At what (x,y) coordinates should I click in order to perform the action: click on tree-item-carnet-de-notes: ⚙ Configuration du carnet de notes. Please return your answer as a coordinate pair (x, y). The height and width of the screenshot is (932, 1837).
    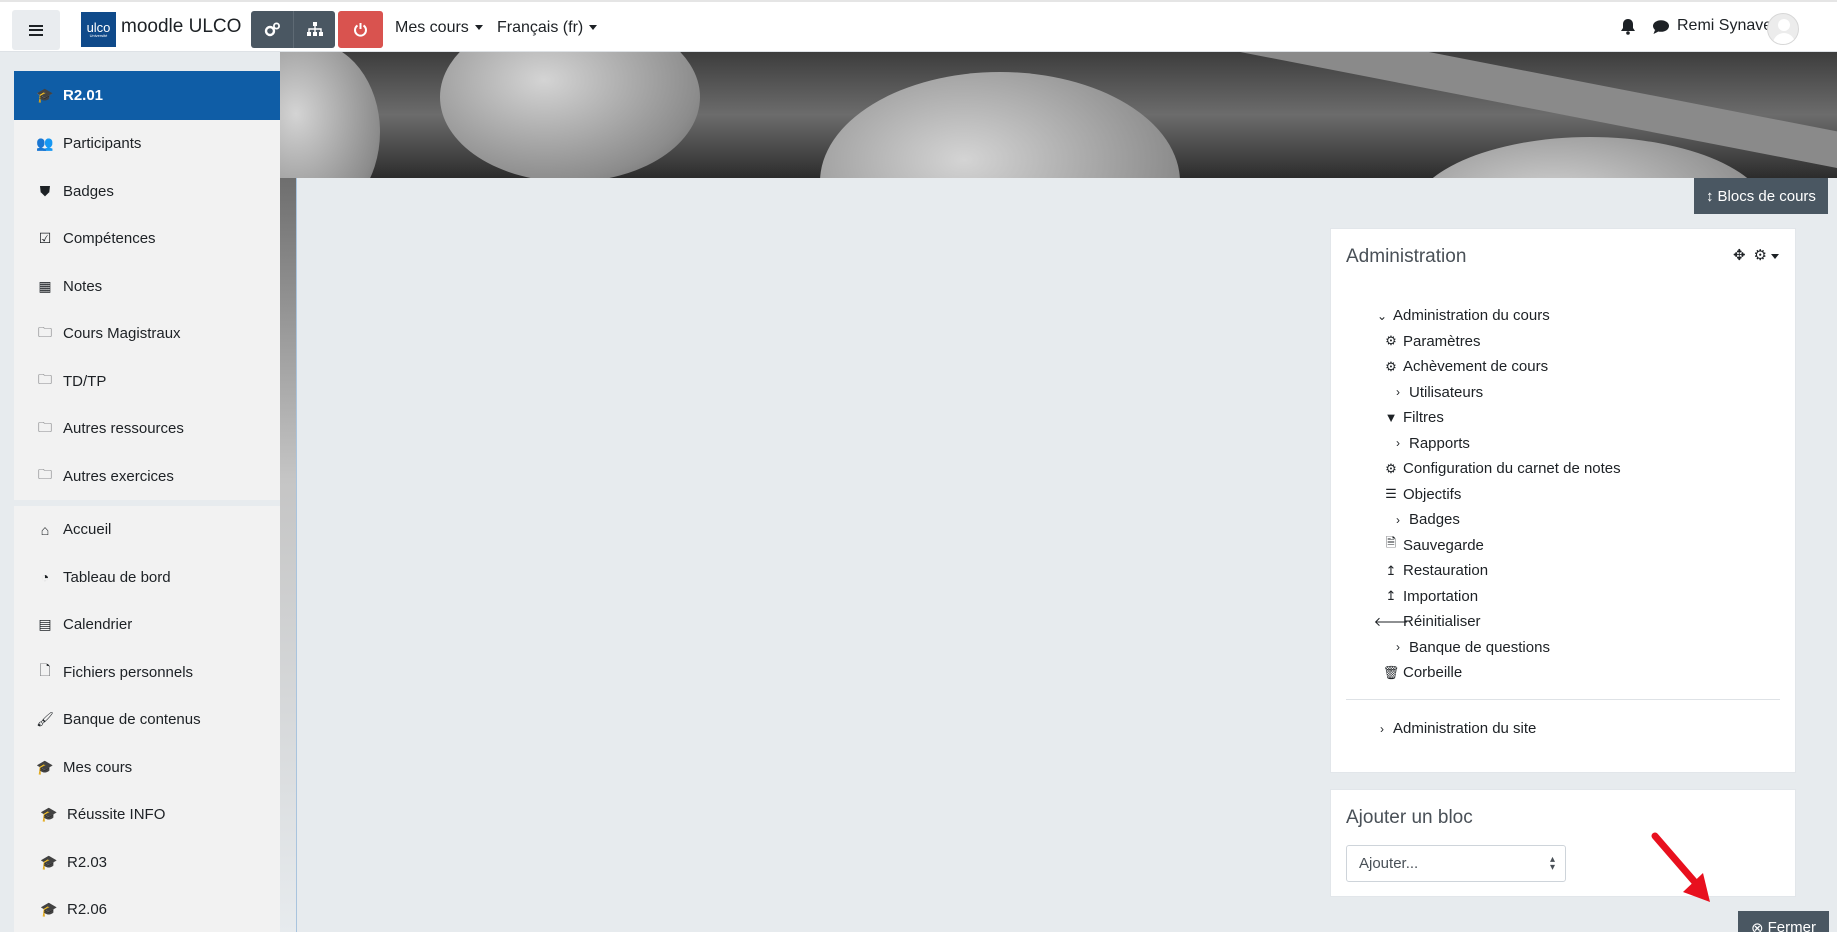
    Looking at the image, I should click on (1497, 469).